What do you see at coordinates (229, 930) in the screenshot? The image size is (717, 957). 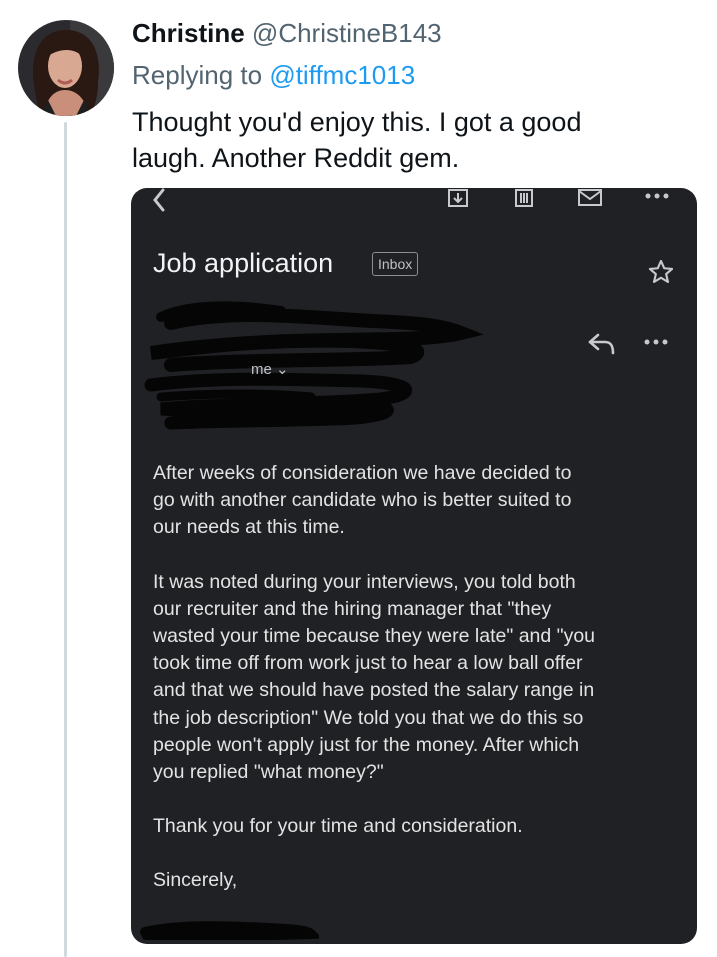 I see `signature-redaction-scribble` at bounding box center [229, 930].